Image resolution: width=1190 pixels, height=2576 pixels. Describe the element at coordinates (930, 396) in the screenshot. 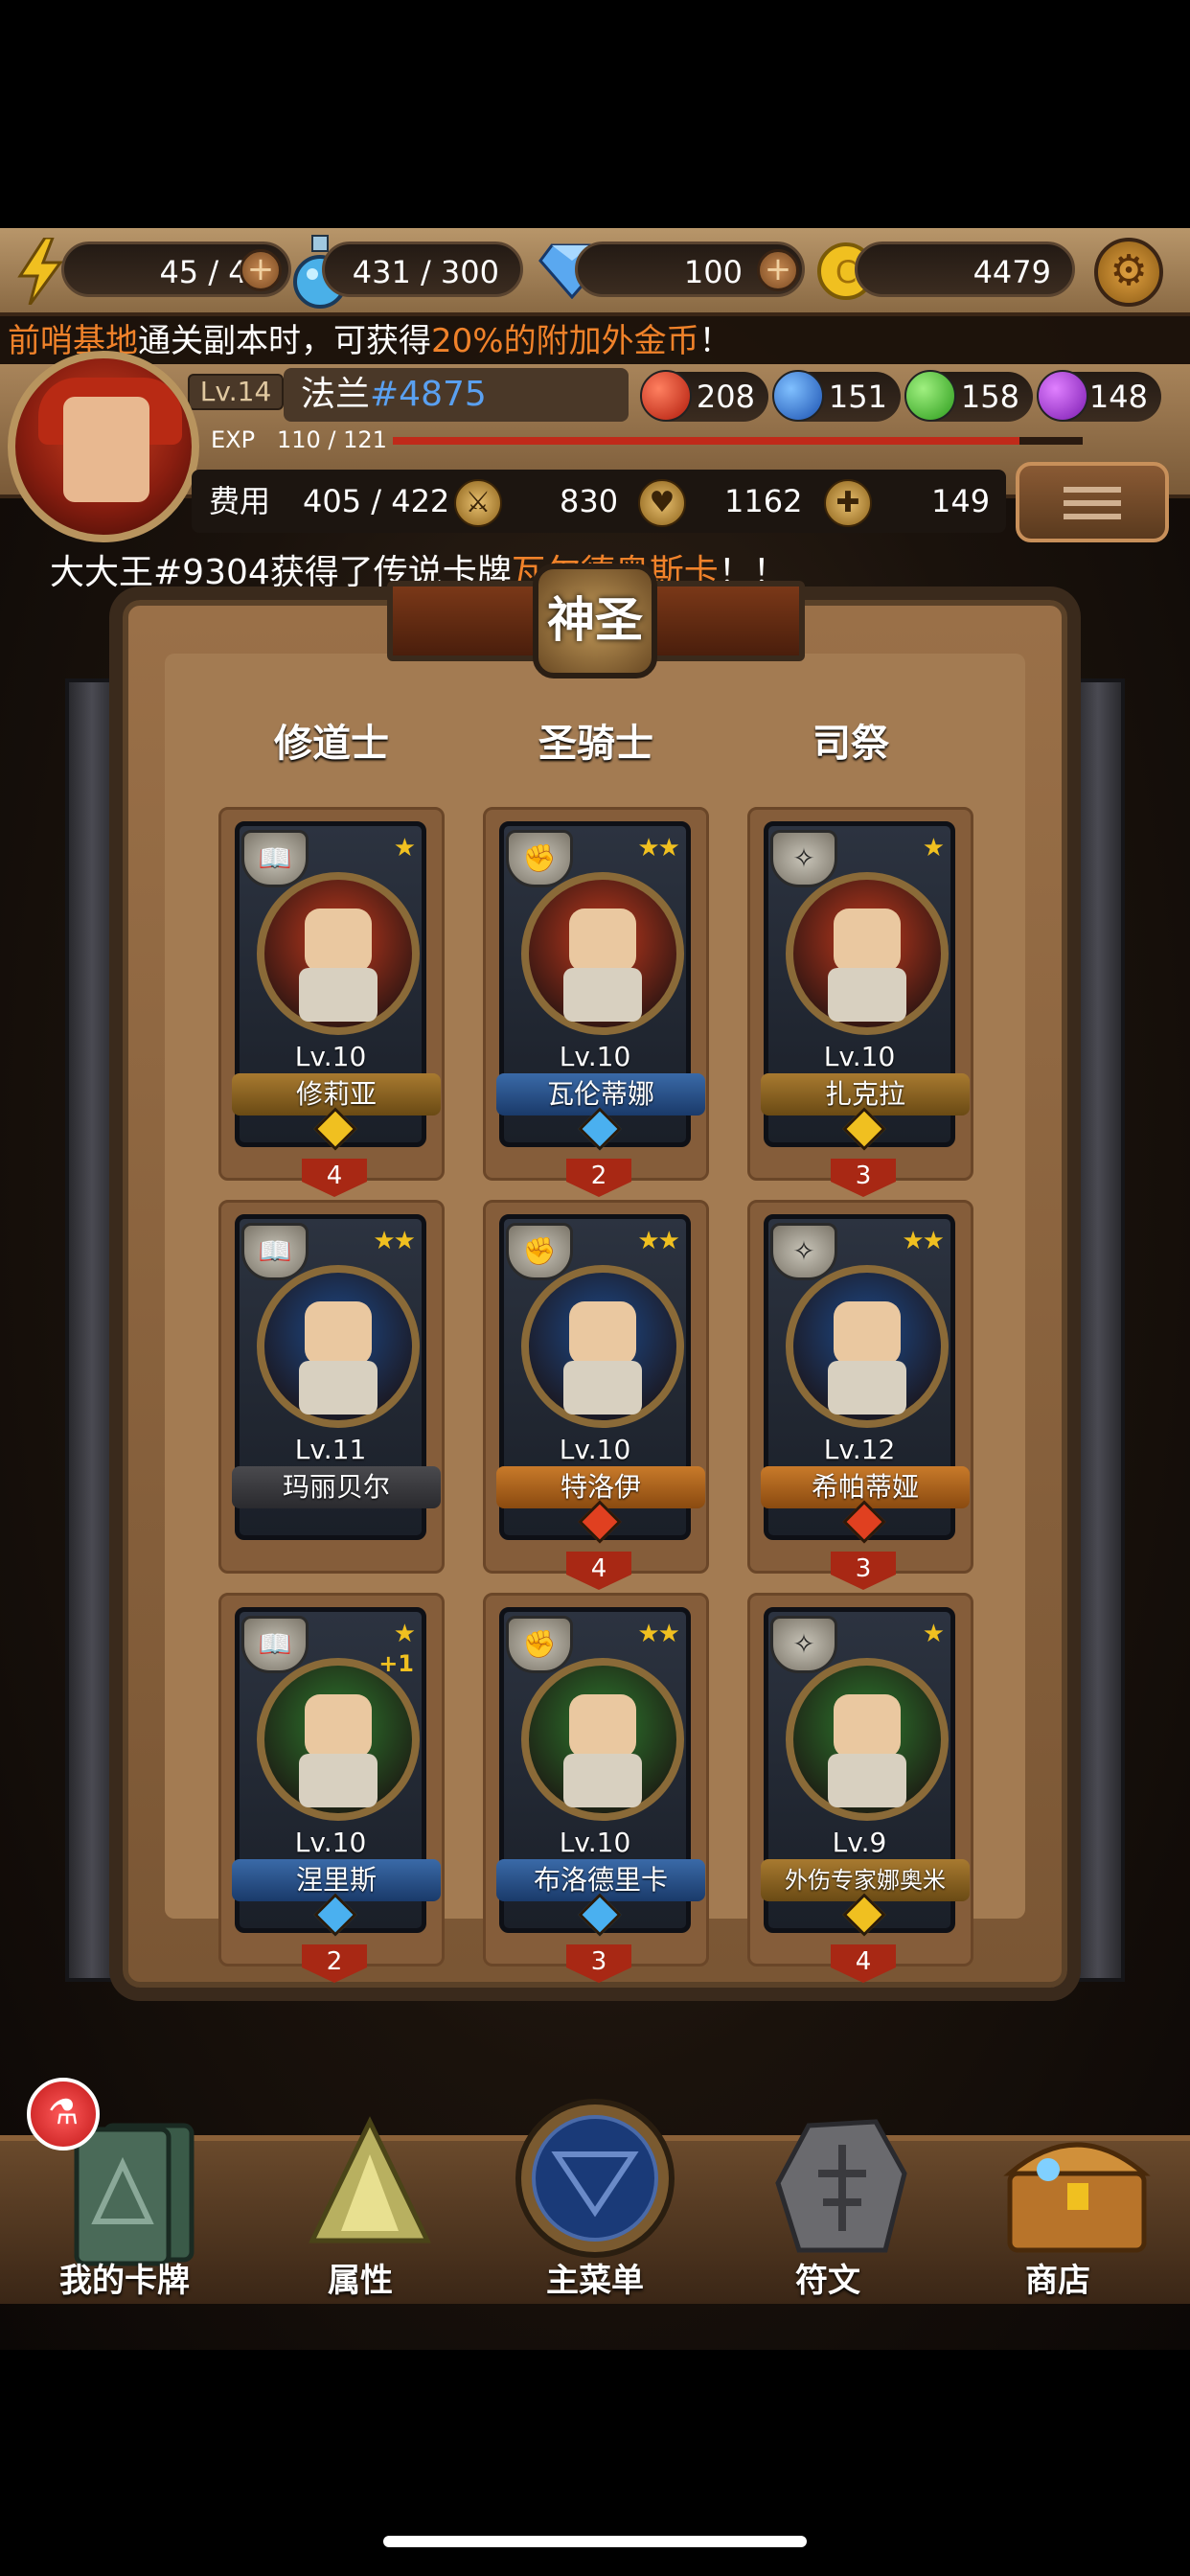

I see `green-orb-icon` at that location.